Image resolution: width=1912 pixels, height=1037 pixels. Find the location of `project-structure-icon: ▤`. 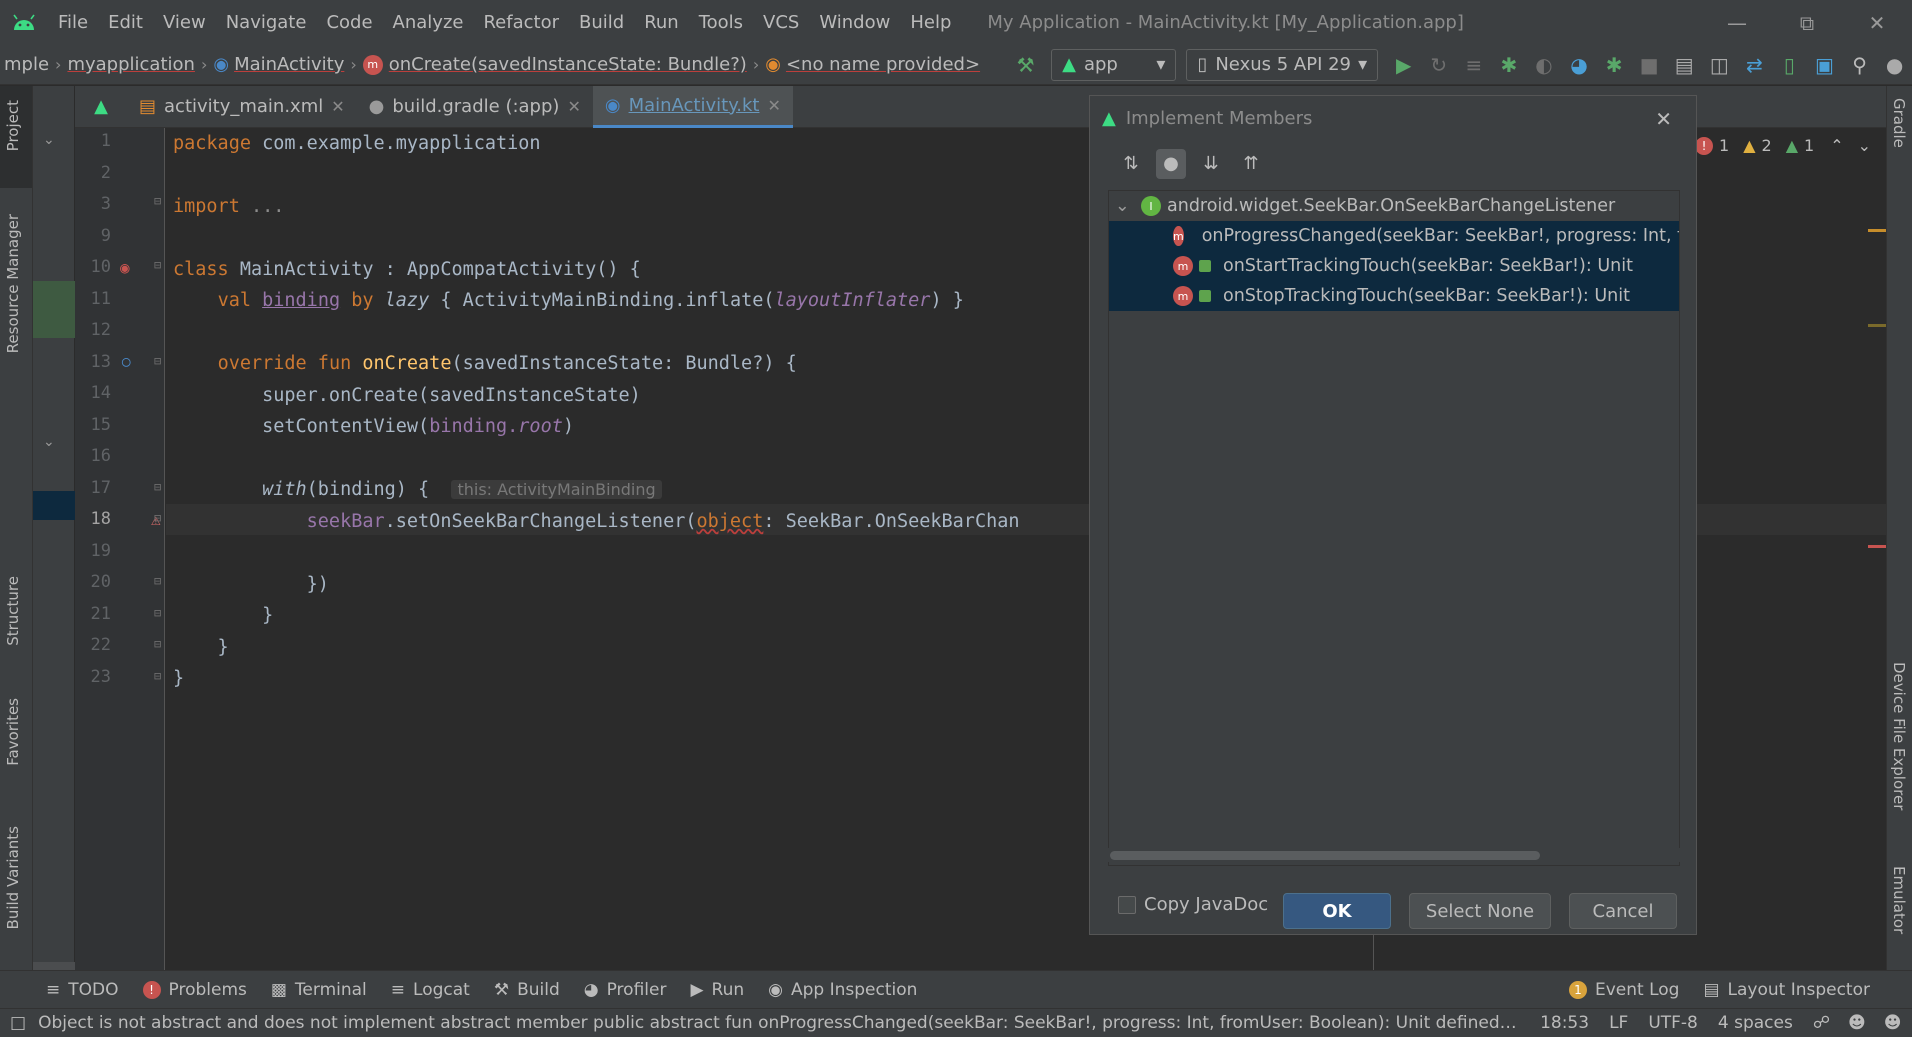

project-structure-icon: ▤ is located at coordinates (1684, 64).